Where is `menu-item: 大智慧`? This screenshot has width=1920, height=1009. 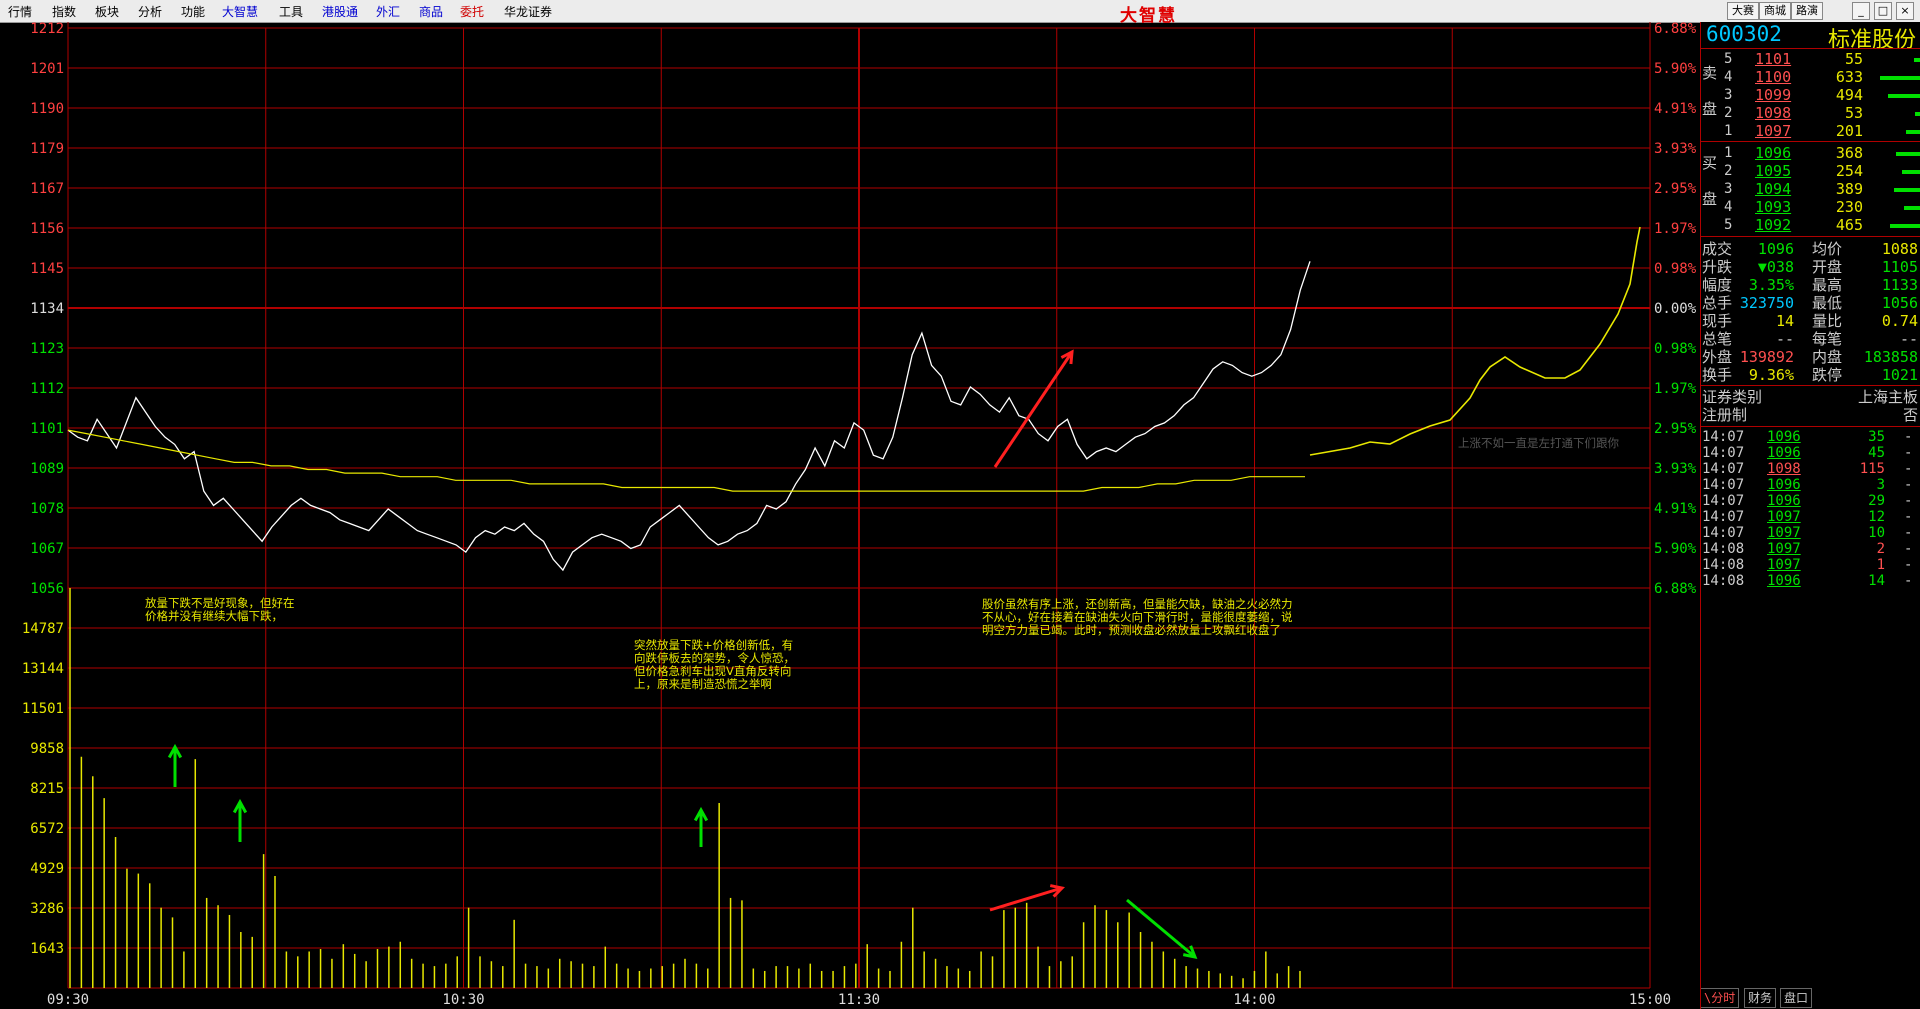 menu-item: 大智慧 is located at coordinates (240, 11).